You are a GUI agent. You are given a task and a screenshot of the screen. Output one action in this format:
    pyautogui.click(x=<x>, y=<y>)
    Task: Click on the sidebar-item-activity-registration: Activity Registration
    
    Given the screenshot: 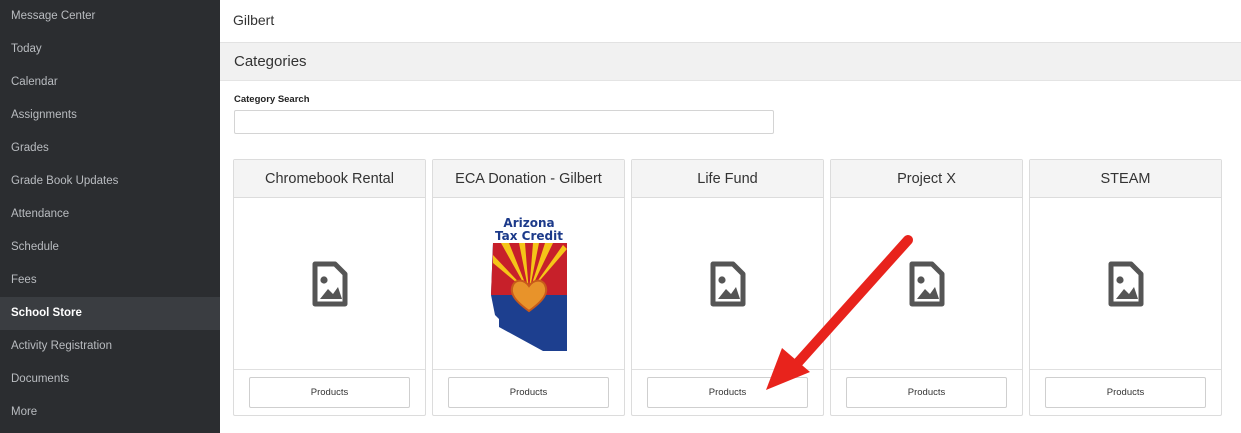 What is the action you would take?
    pyautogui.click(x=110, y=346)
    